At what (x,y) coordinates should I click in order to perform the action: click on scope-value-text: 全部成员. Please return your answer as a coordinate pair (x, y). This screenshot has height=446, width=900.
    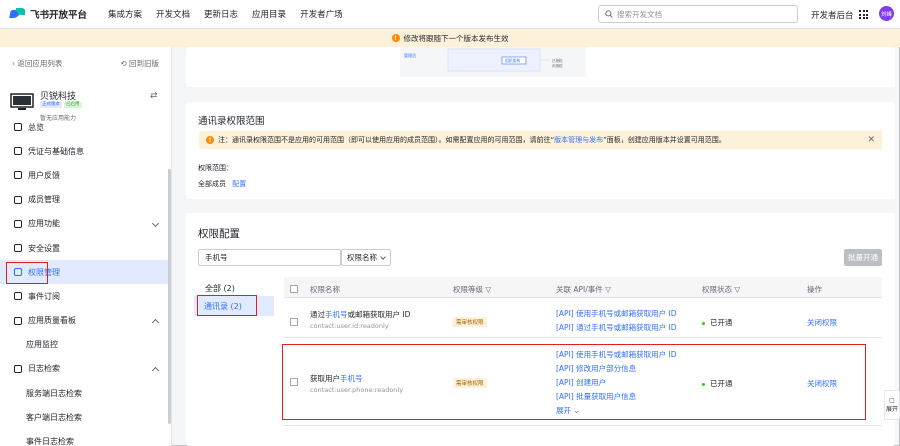
    Looking at the image, I should click on (212, 184).